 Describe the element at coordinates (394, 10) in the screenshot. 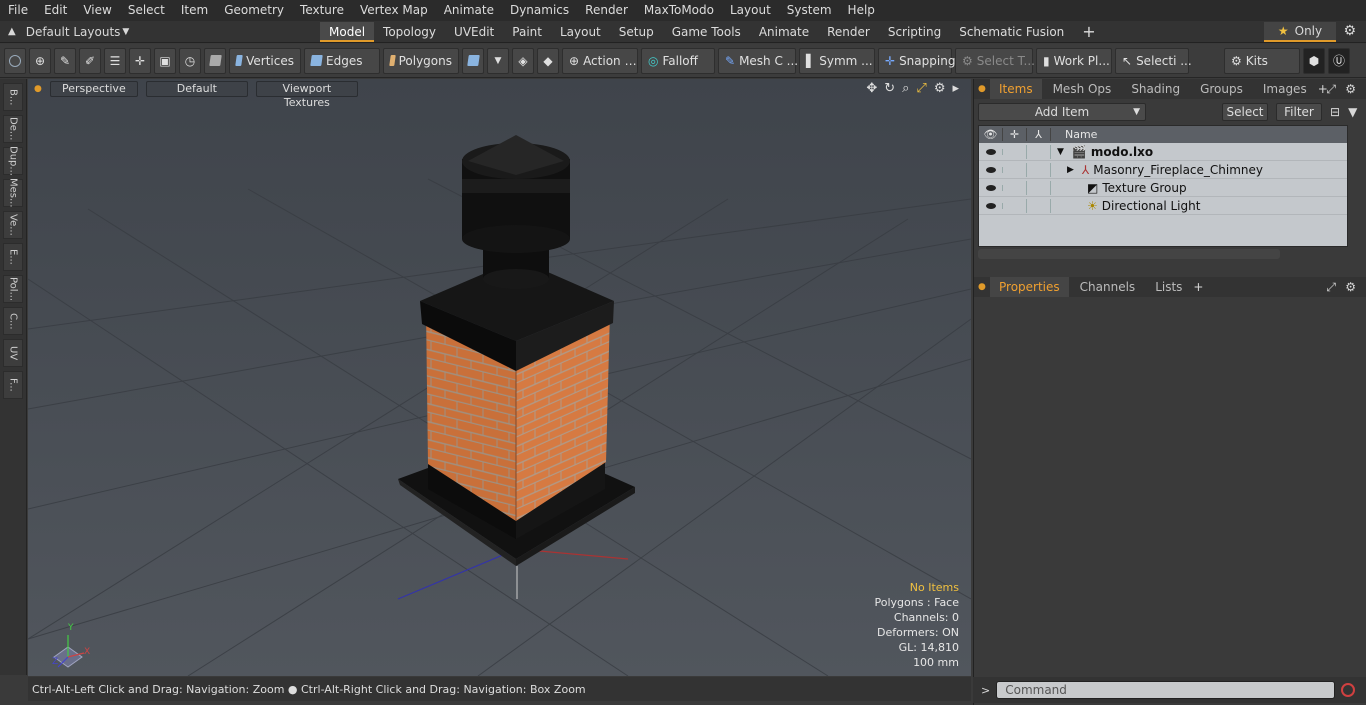

I see `menu-vertex-map: Vertex Map` at that location.